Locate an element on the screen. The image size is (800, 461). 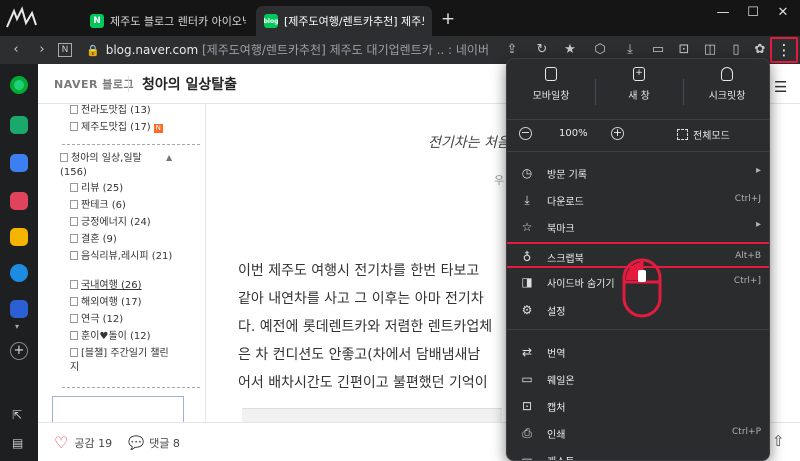
collapse-arrow-icon: ▲ is located at coordinates (169, 157).